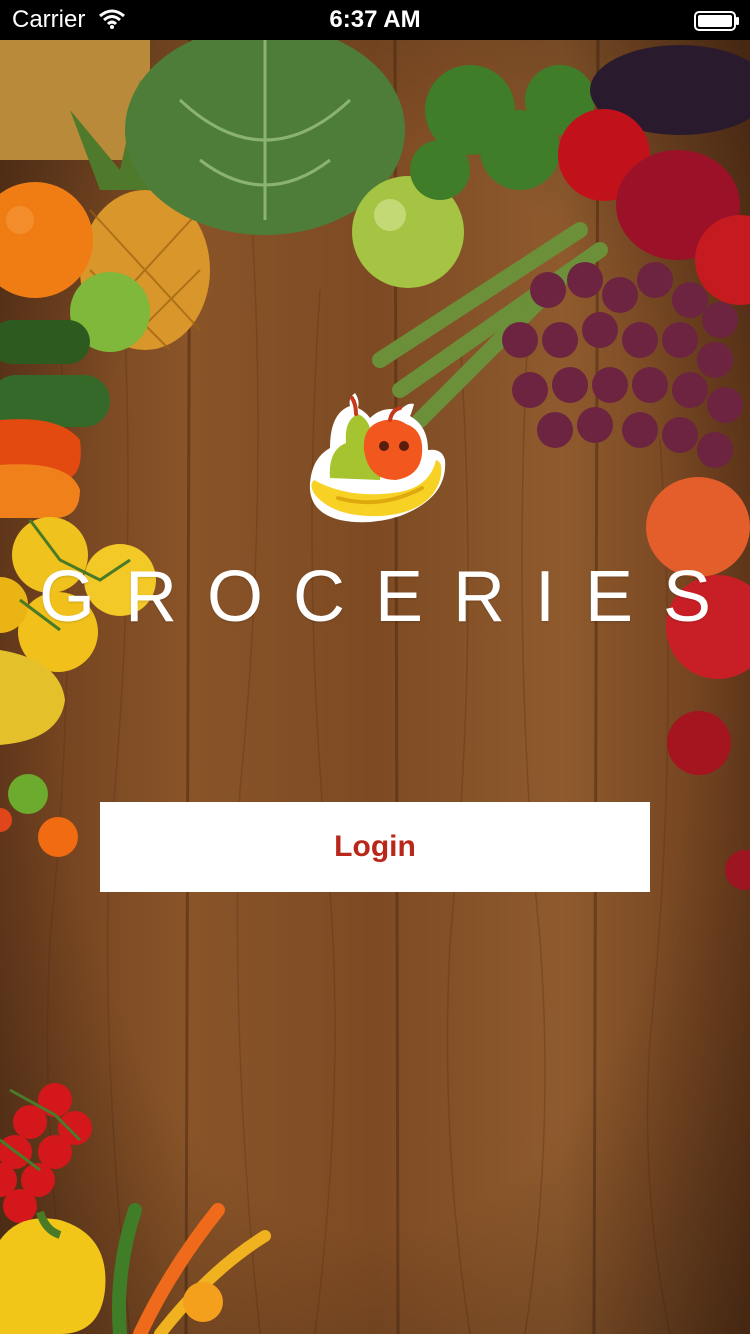 The width and height of the screenshot is (750, 1334). What do you see at coordinates (390, 597) in the screenshot?
I see `app-title: GROCERIES` at bounding box center [390, 597].